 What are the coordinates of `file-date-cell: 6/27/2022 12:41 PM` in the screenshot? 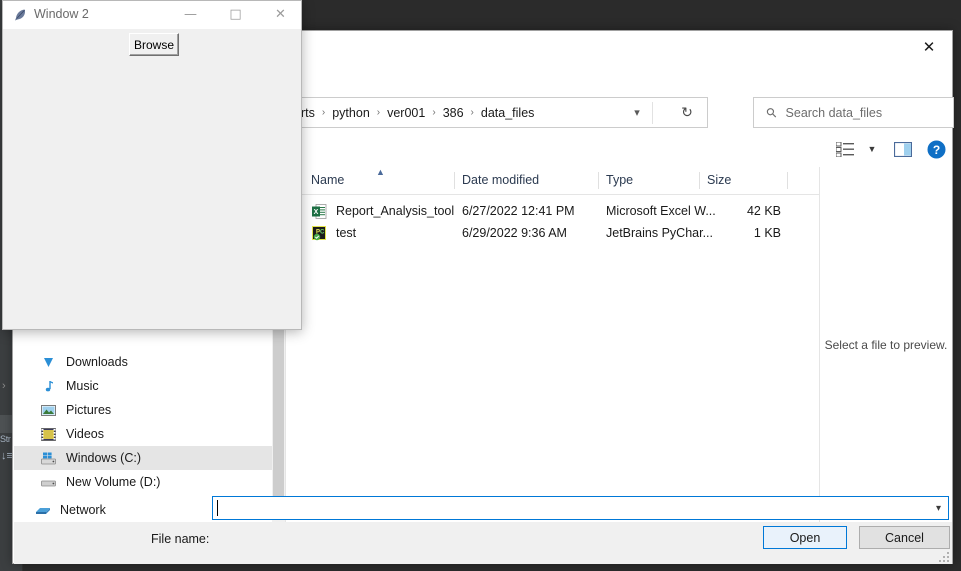 It's located at (518, 211).